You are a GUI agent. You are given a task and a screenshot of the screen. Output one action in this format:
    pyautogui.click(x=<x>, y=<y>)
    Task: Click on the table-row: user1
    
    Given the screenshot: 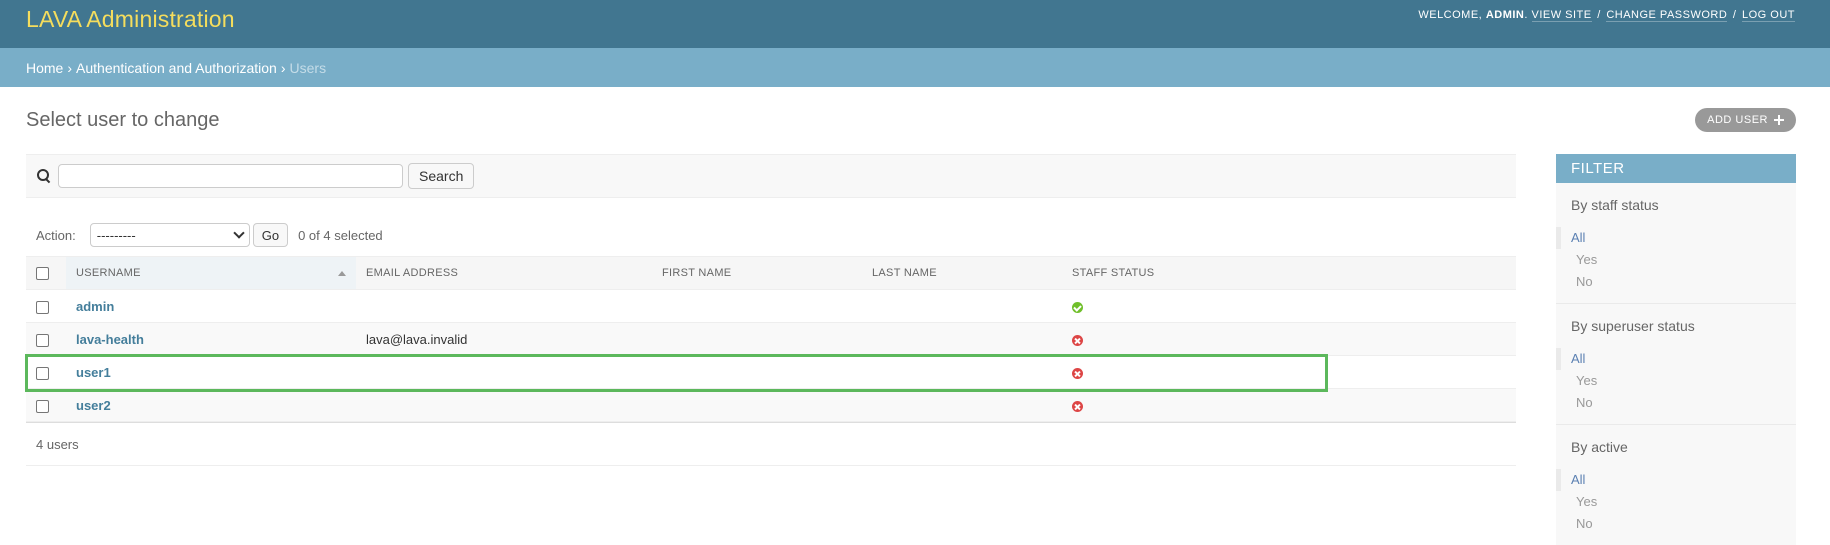 What is the action you would take?
    pyautogui.click(x=771, y=372)
    